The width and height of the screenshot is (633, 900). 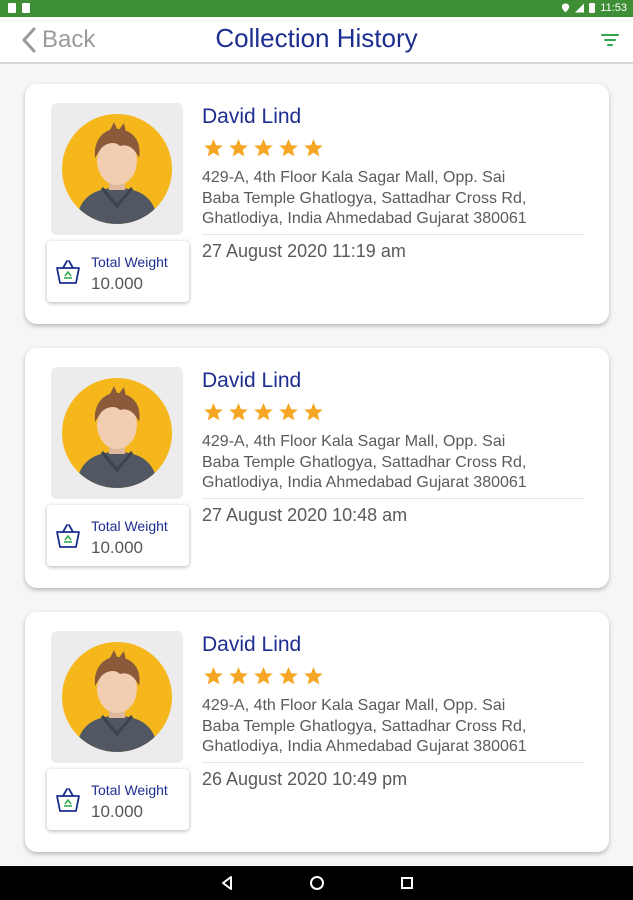 What do you see at coordinates (610, 41) in the screenshot?
I see `filter-icon` at bounding box center [610, 41].